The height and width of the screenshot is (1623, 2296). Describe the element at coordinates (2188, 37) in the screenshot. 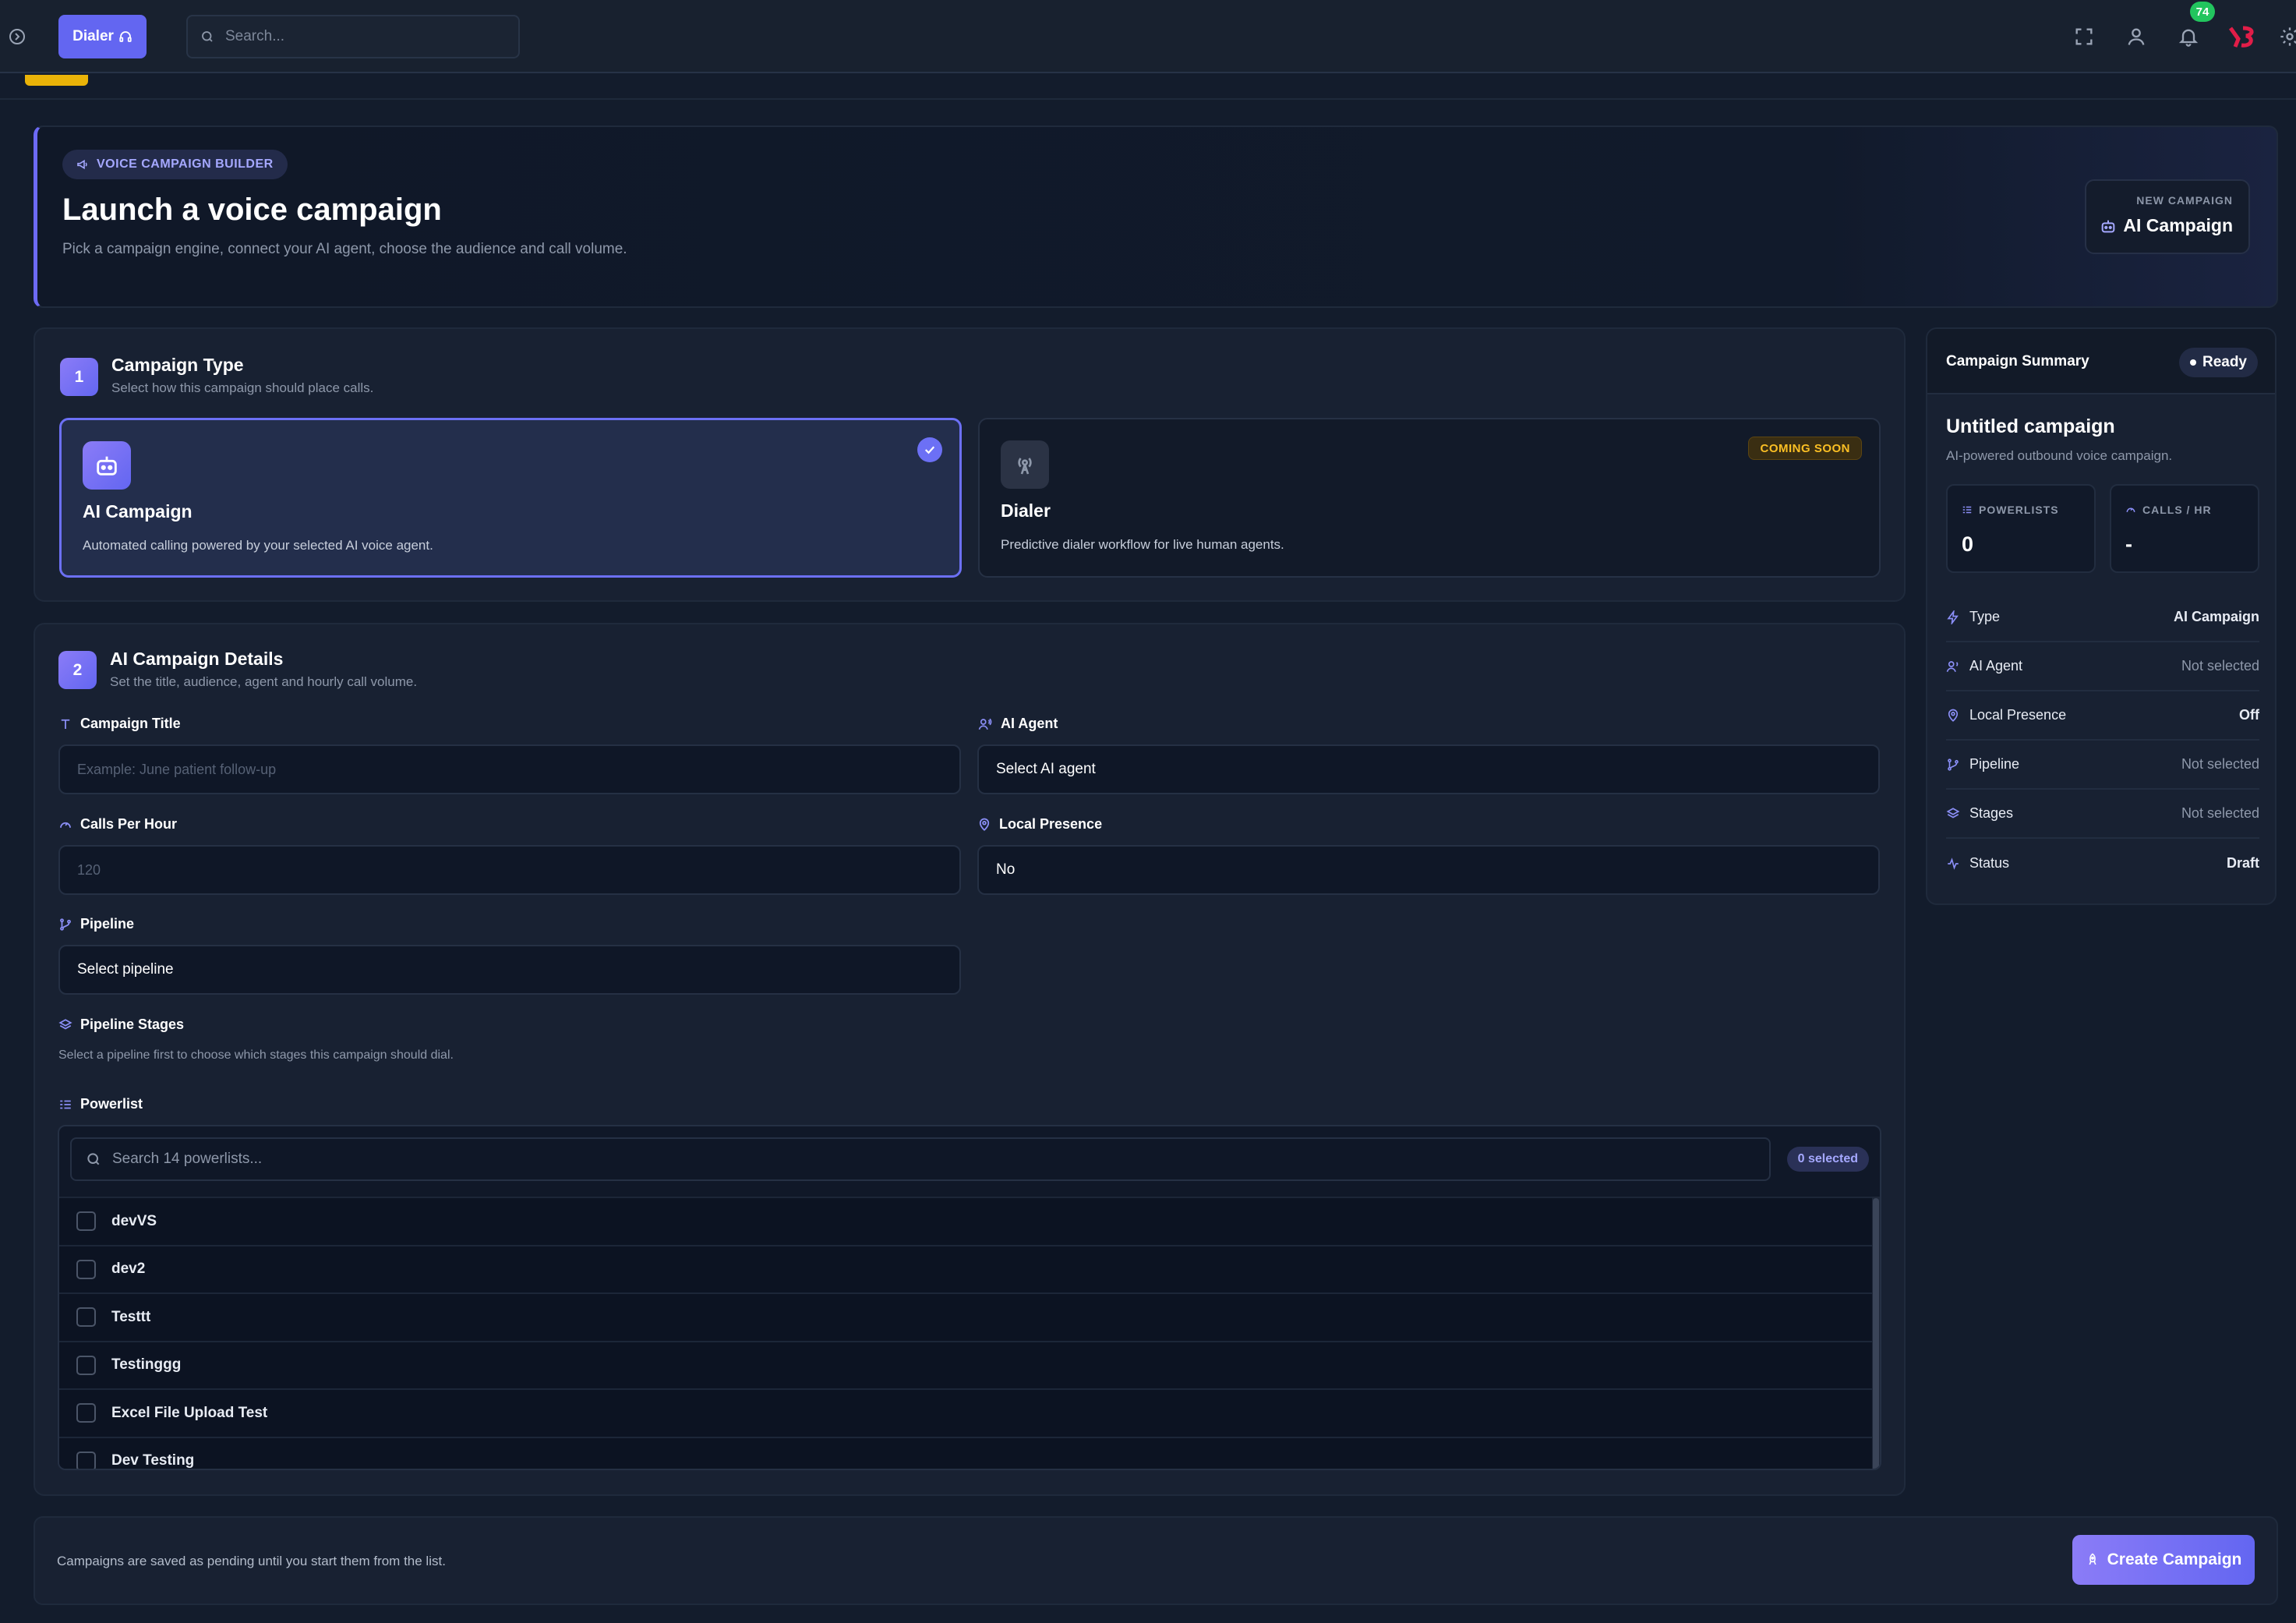

I see `bell-icon` at that location.